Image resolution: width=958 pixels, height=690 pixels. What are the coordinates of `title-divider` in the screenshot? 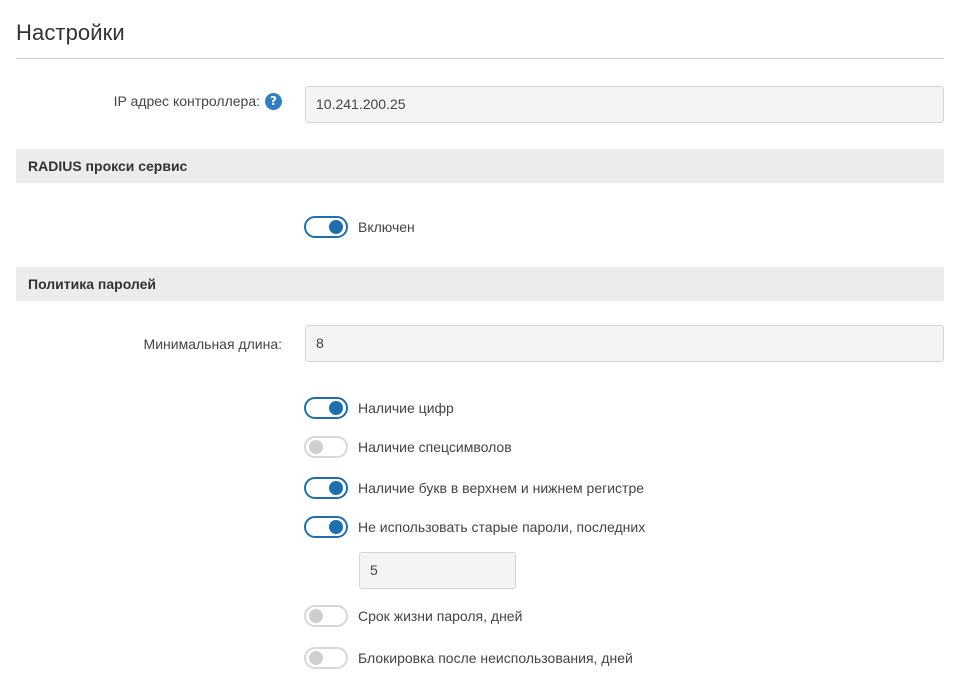 It's located at (480, 58).